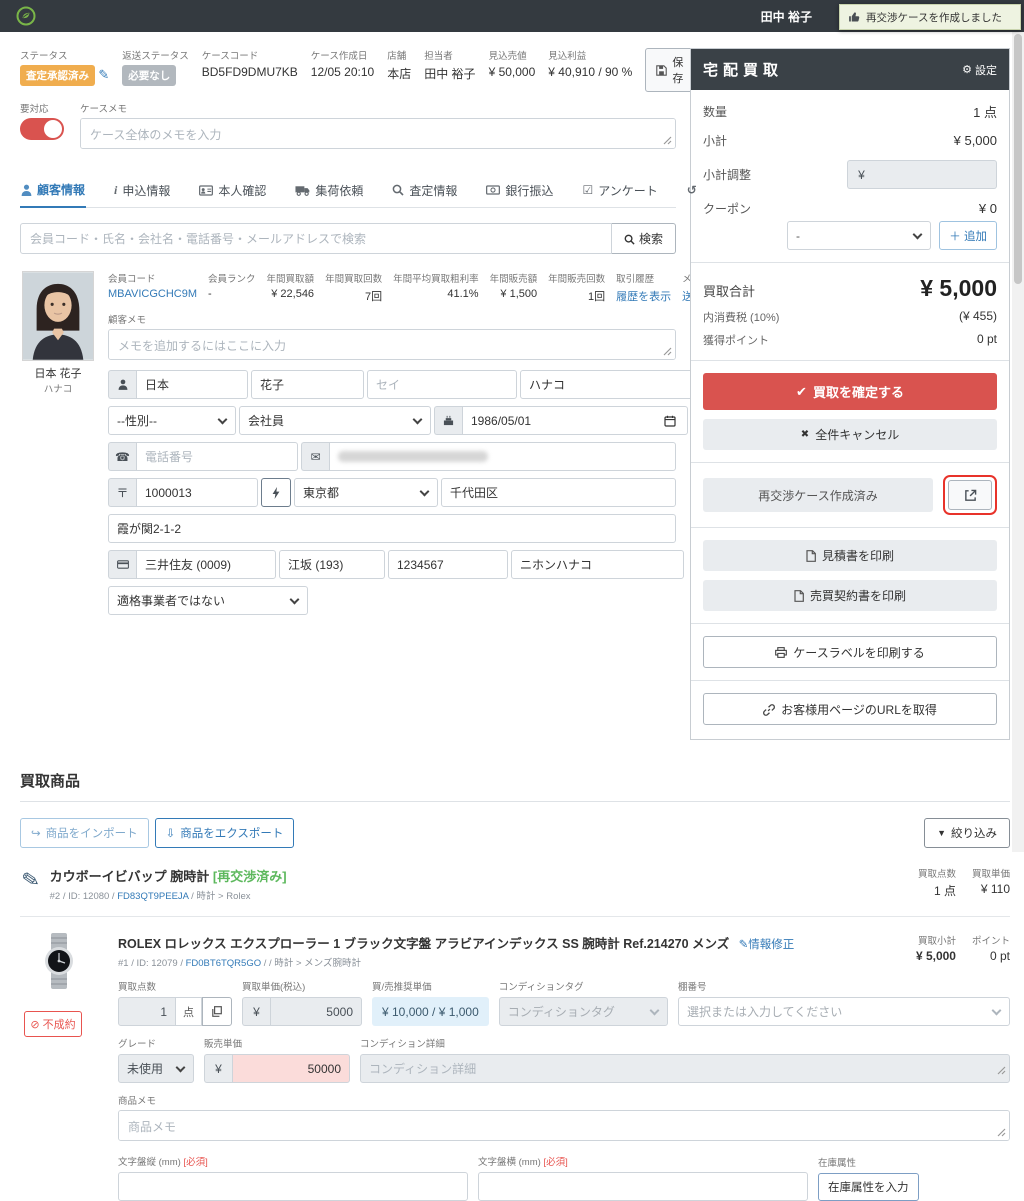 This screenshot has height=1201, width=1024. What do you see at coordinates (854, 17) in the screenshot?
I see `thumbs-up-icon` at bounding box center [854, 17].